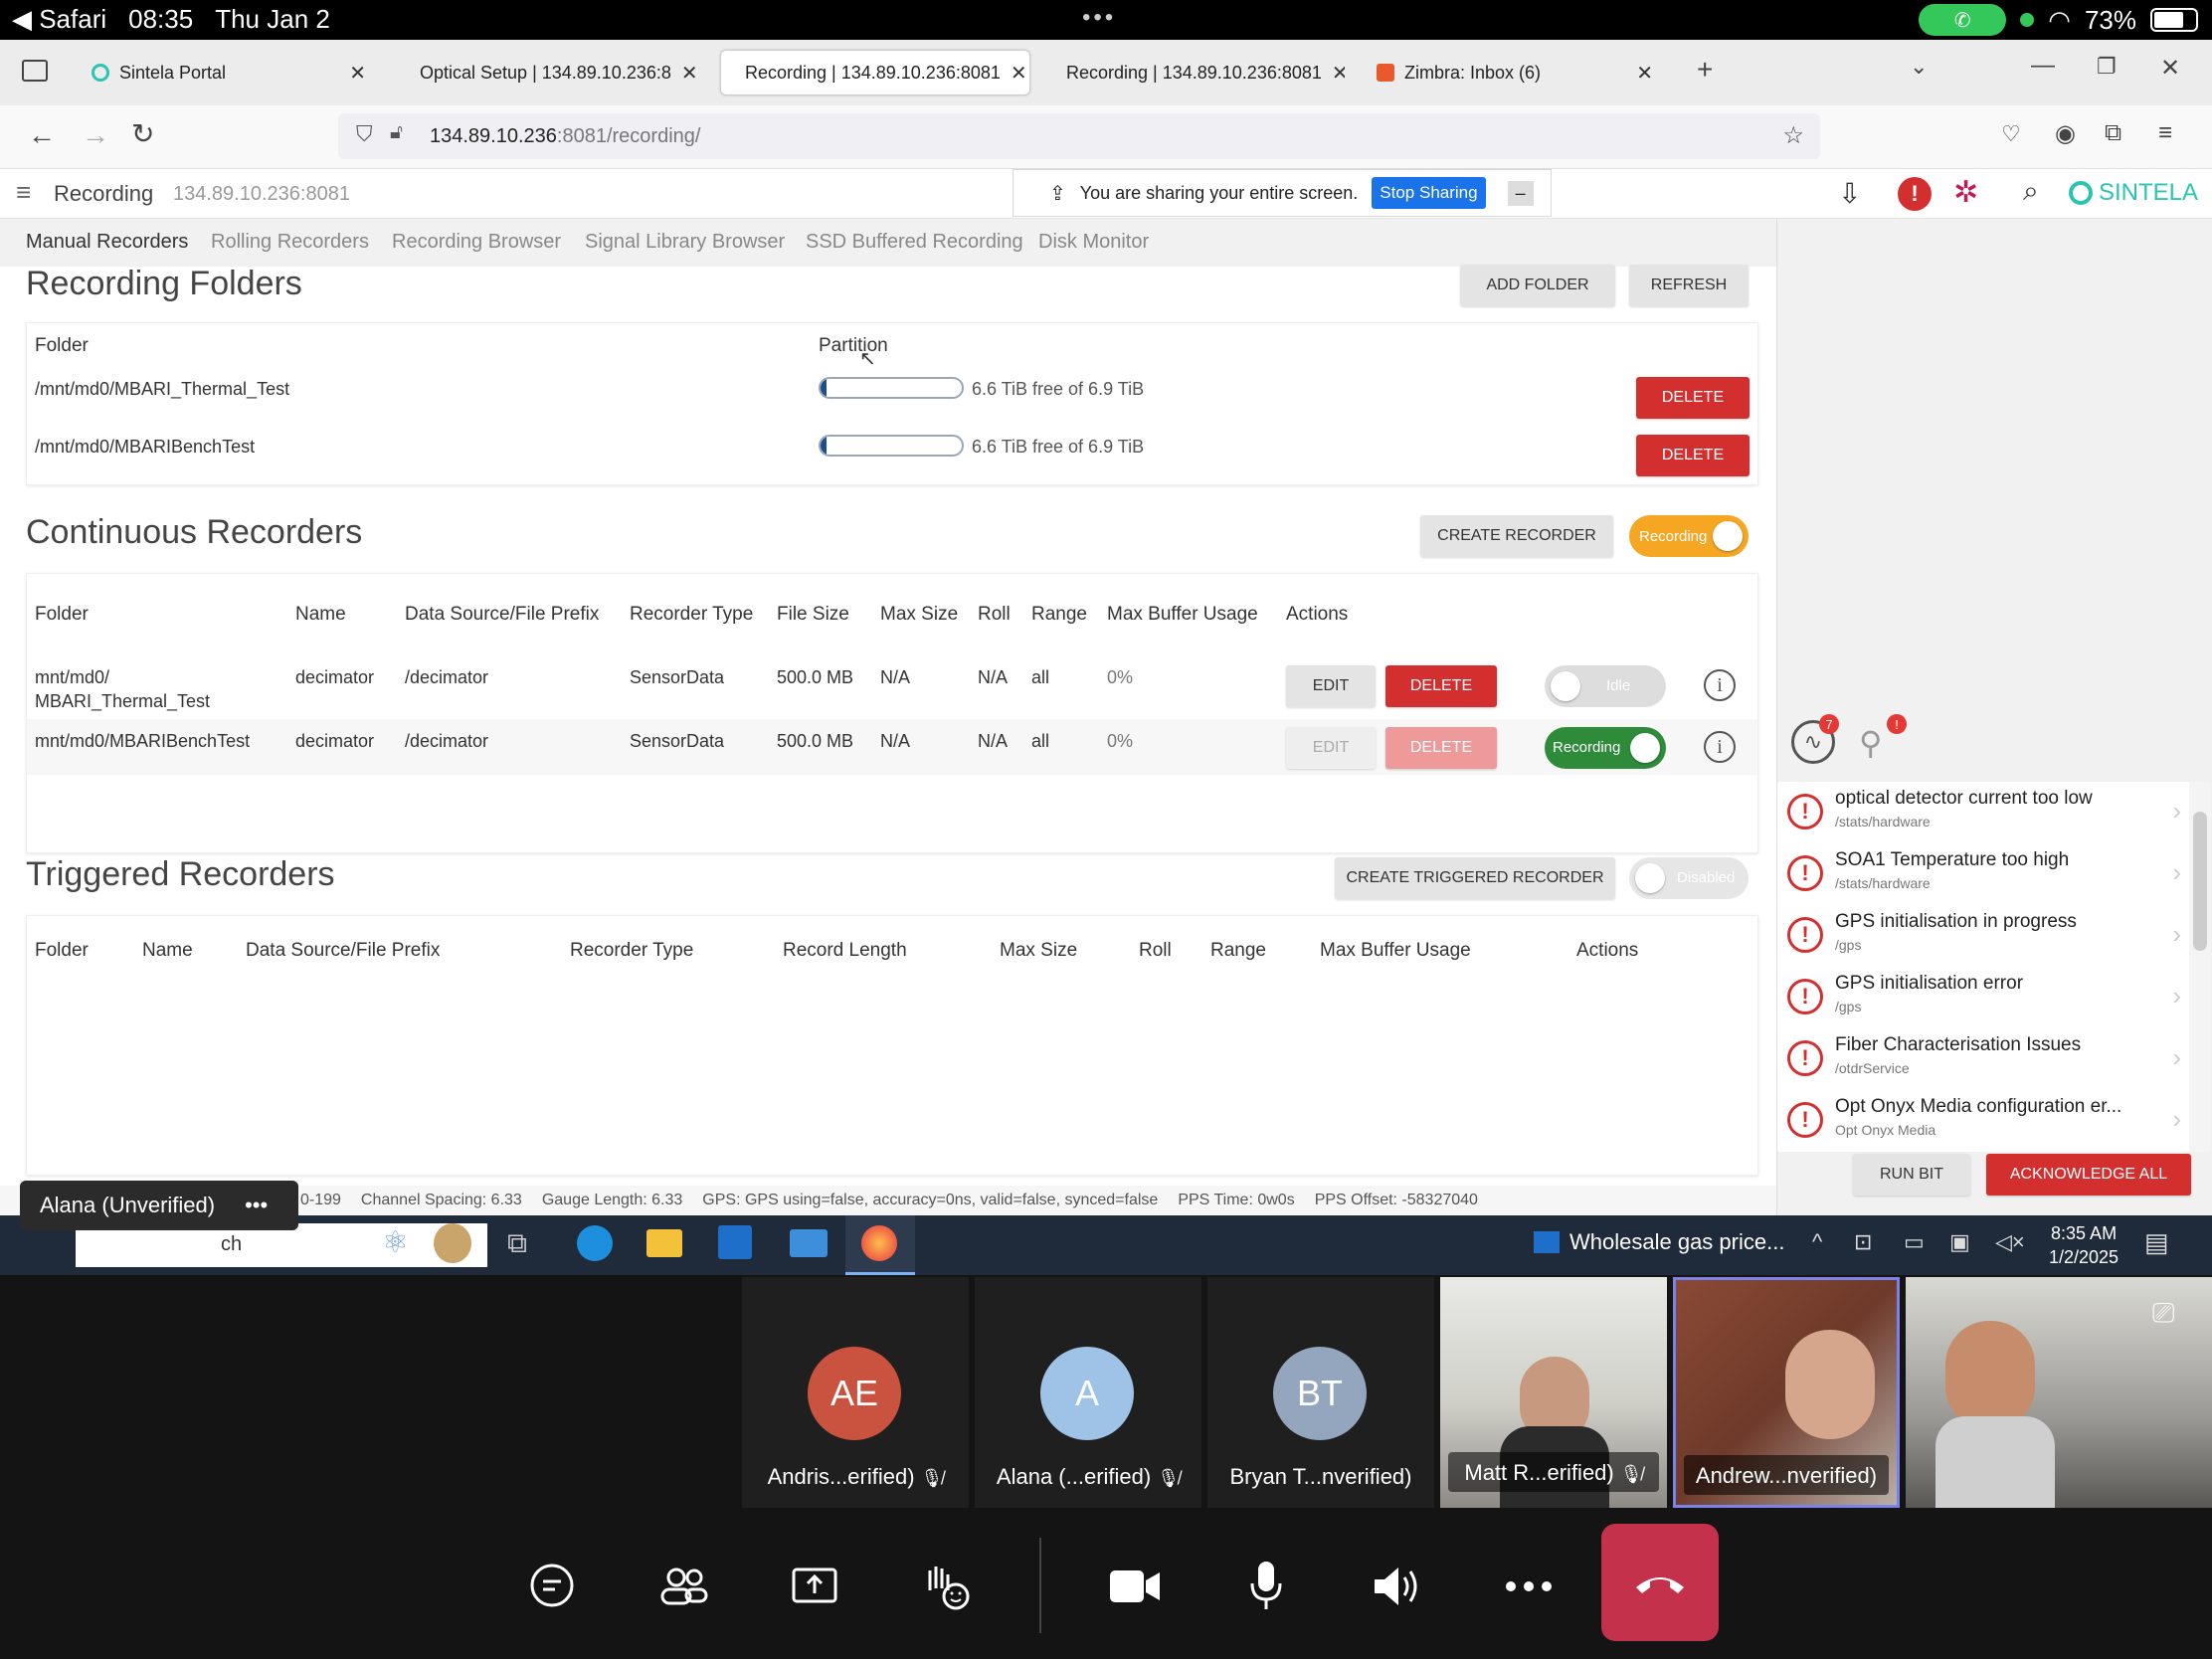 The height and width of the screenshot is (1659, 2212). I want to click on download-icon: ⇩, so click(1849, 193).